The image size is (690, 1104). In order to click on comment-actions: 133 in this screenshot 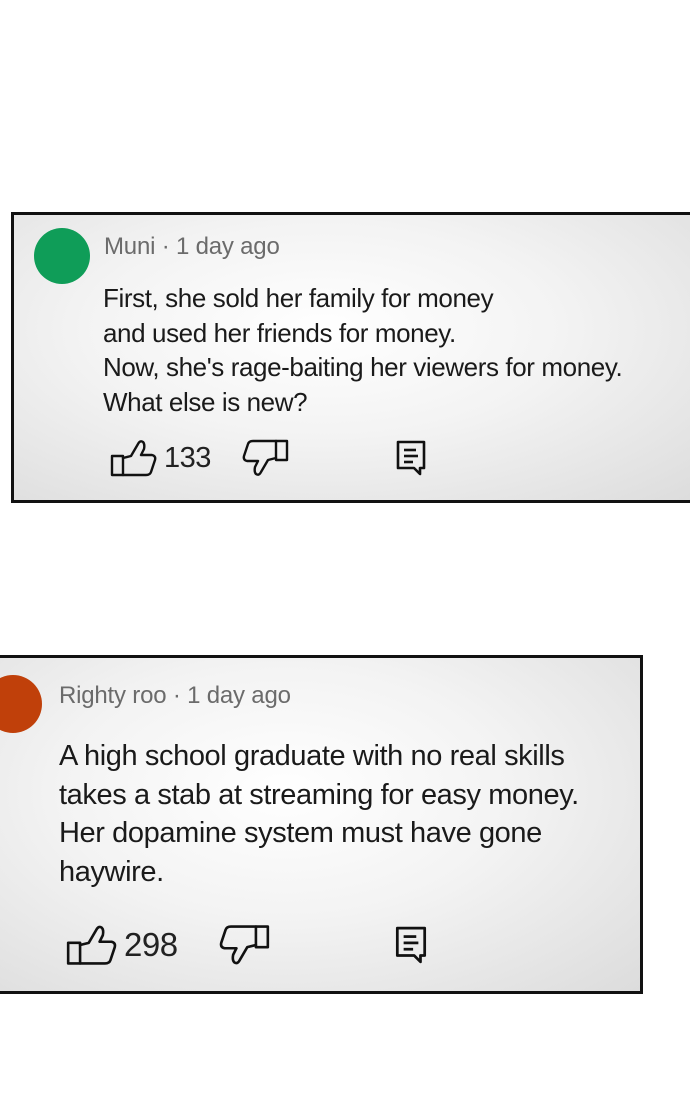, I will do `click(268, 458)`.